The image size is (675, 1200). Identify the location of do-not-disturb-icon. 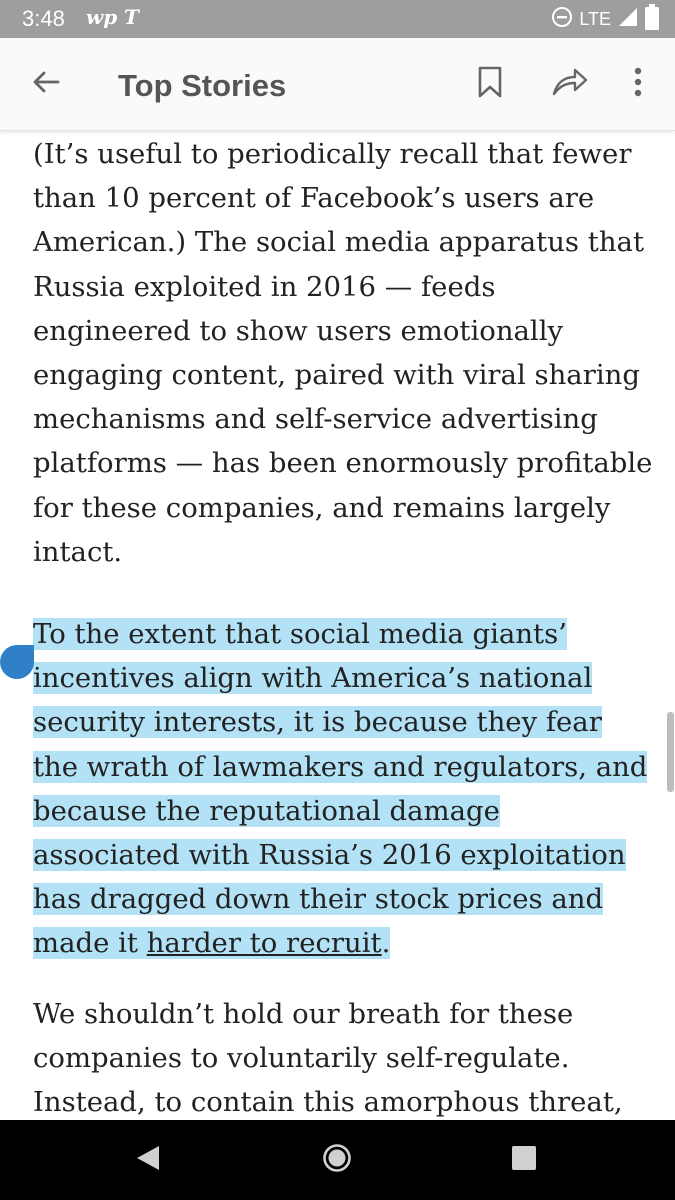
(562, 19).